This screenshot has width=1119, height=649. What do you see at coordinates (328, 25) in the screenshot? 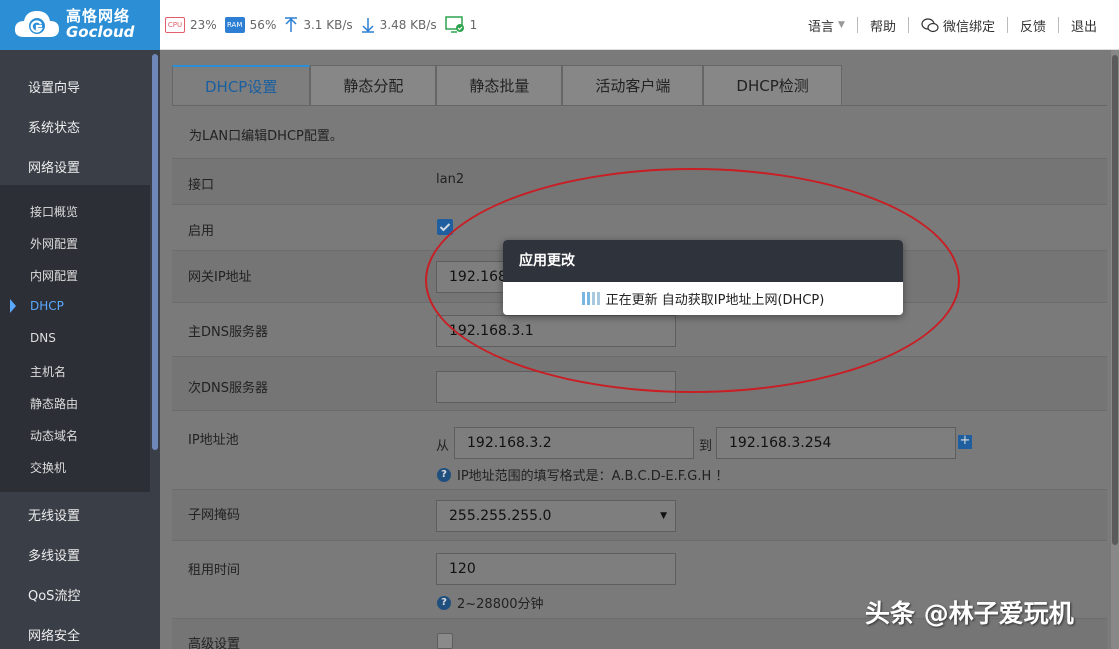
I see `upload-speed: 3.1 KB/s` at bounding box center [328, 25].